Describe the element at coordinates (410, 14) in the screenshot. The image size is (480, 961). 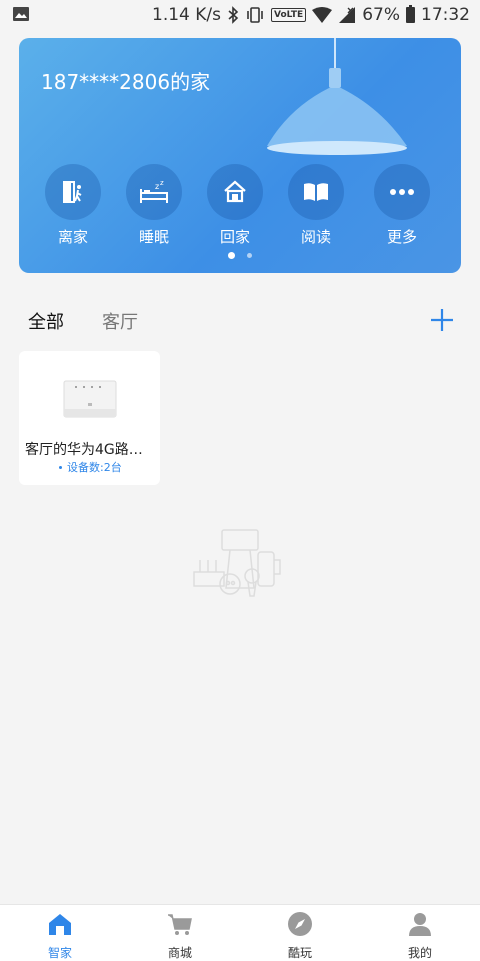
I see `battery-icon` at that location.